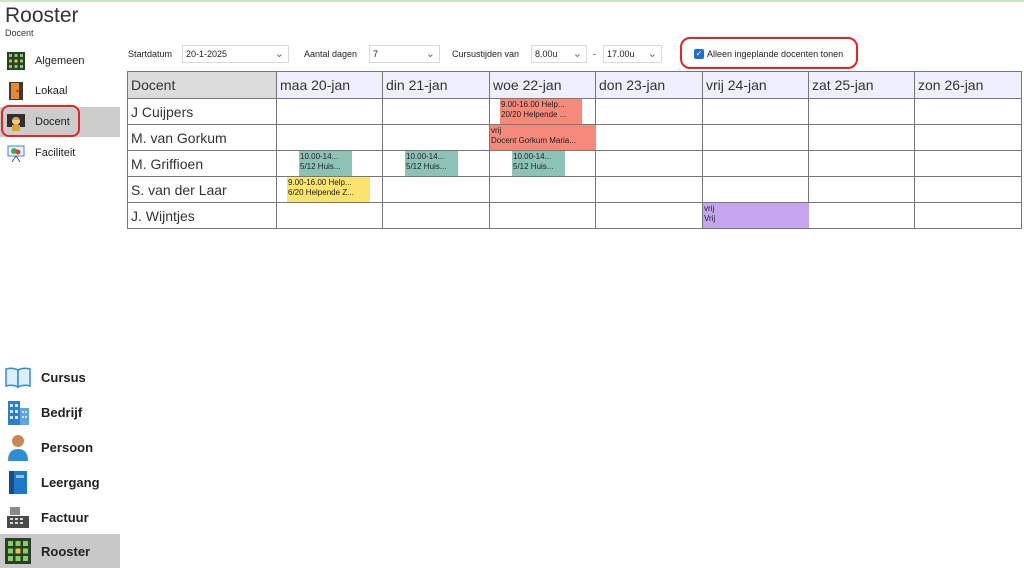  I want to click on docent-name: M. van Gorkum, so click(202, 137).